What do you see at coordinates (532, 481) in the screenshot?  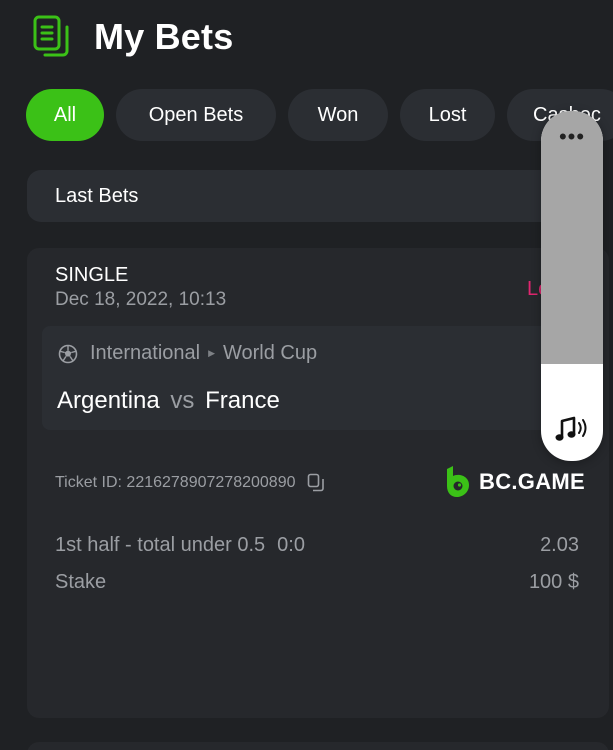 I see `brand-name: BC.GAME` at bounding box center [532, 481].